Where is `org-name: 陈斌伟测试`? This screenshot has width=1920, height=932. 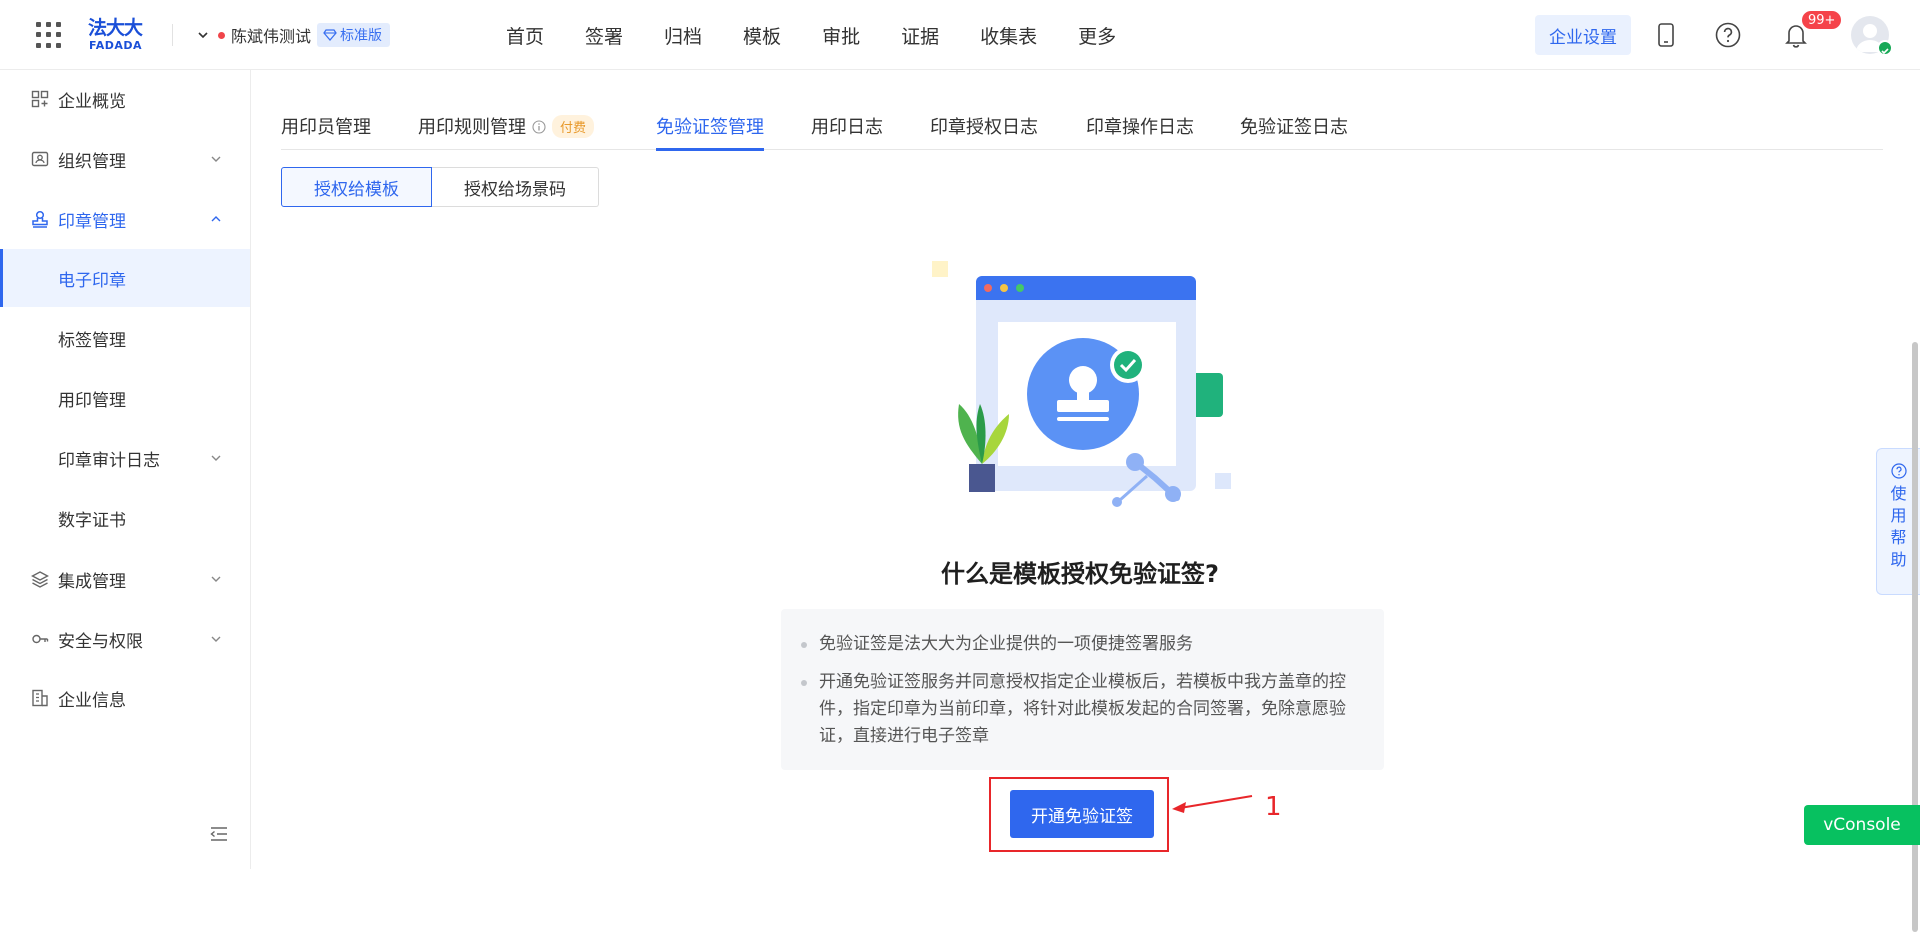 org-name: 陈斌伟测试 is located at coordinates (271, 36).